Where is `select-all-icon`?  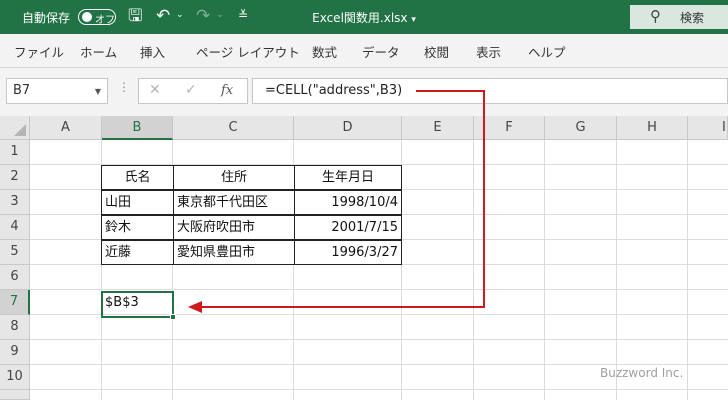 select-all-icon is located at coordinates (20, 130).